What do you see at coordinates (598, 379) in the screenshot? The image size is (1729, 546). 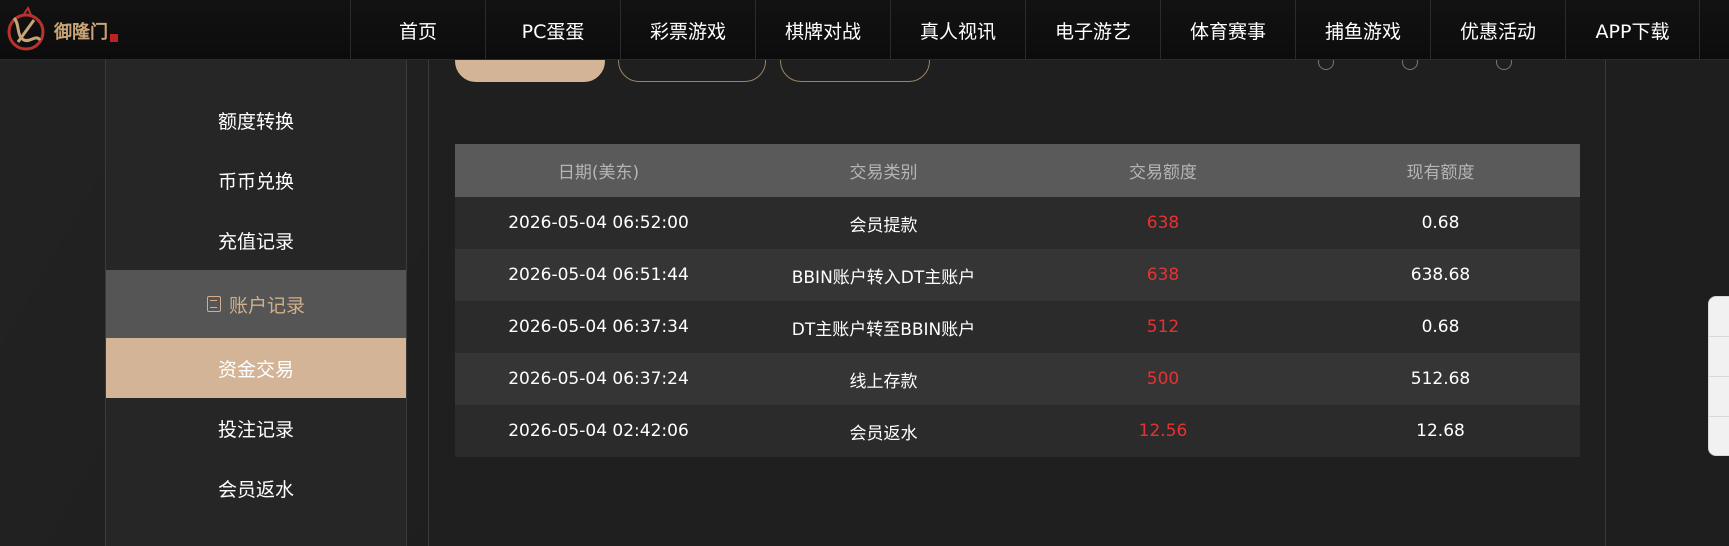 I see `cell-date: 2026-05-04 06:37:24` at bounding box center [598, 379].